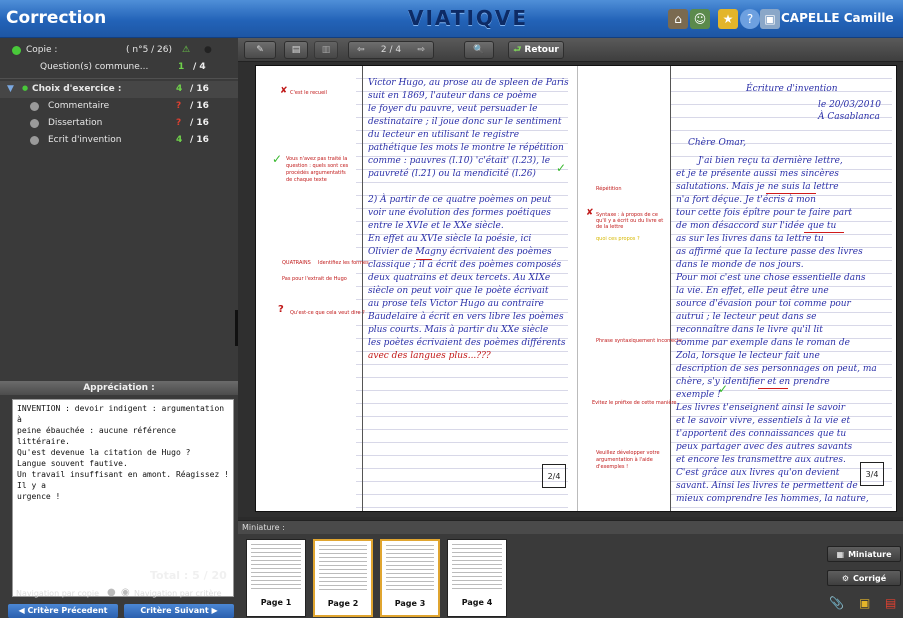  Describe the element at coordinates (536, 50) in the screenshot. I see `retour-button: ⮐ Retour` at that location.